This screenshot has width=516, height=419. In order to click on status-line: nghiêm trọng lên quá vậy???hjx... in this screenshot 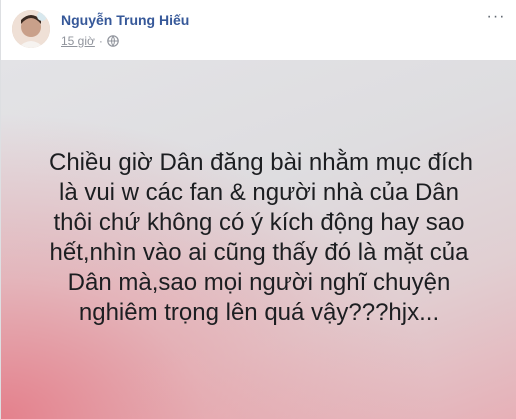, I will do `click(259, 312)`.